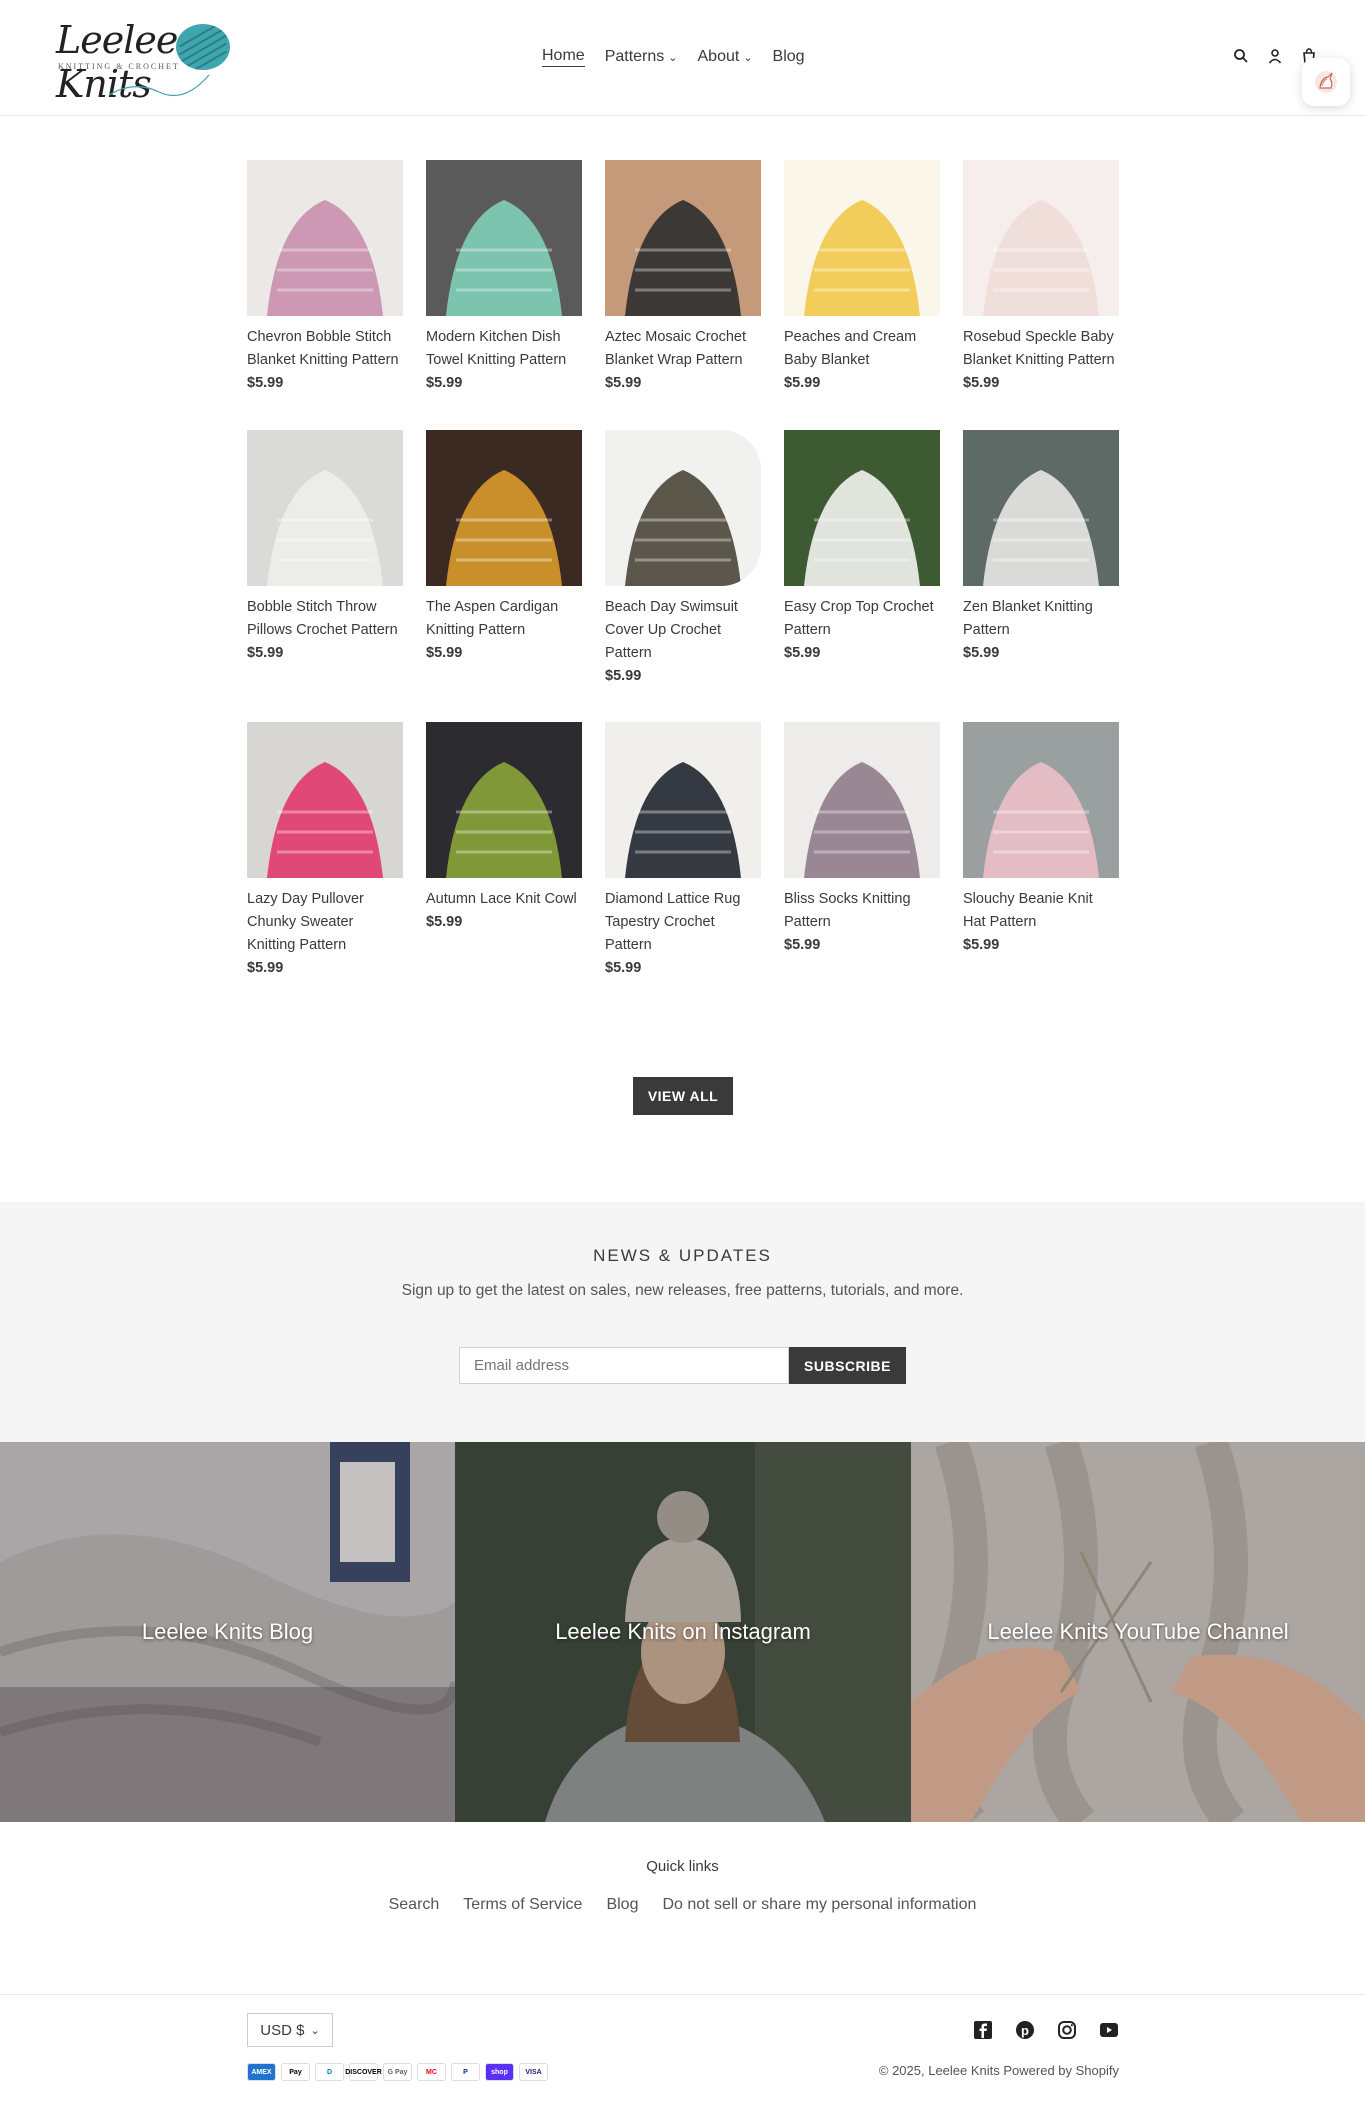 The height and width of the screenshot is (2126, 1365). I want to click on svg-text: p, so click(1025, 2030).